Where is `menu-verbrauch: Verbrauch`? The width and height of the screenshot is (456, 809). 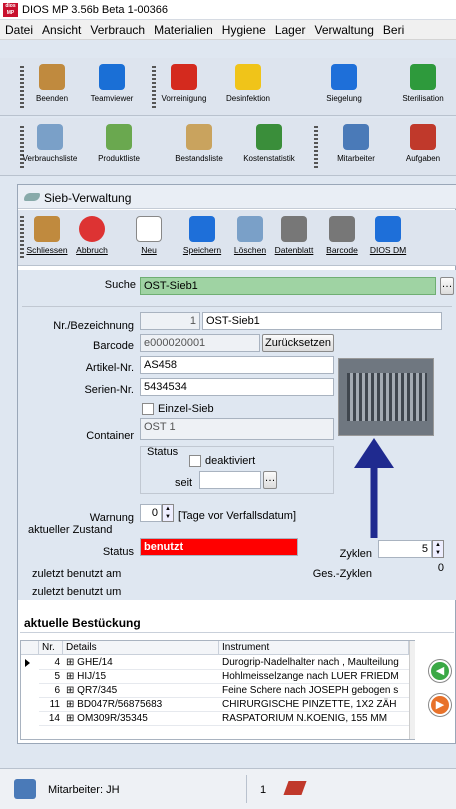
menu-verbrauch: Verbrauch is located at coordinates (117, 28).